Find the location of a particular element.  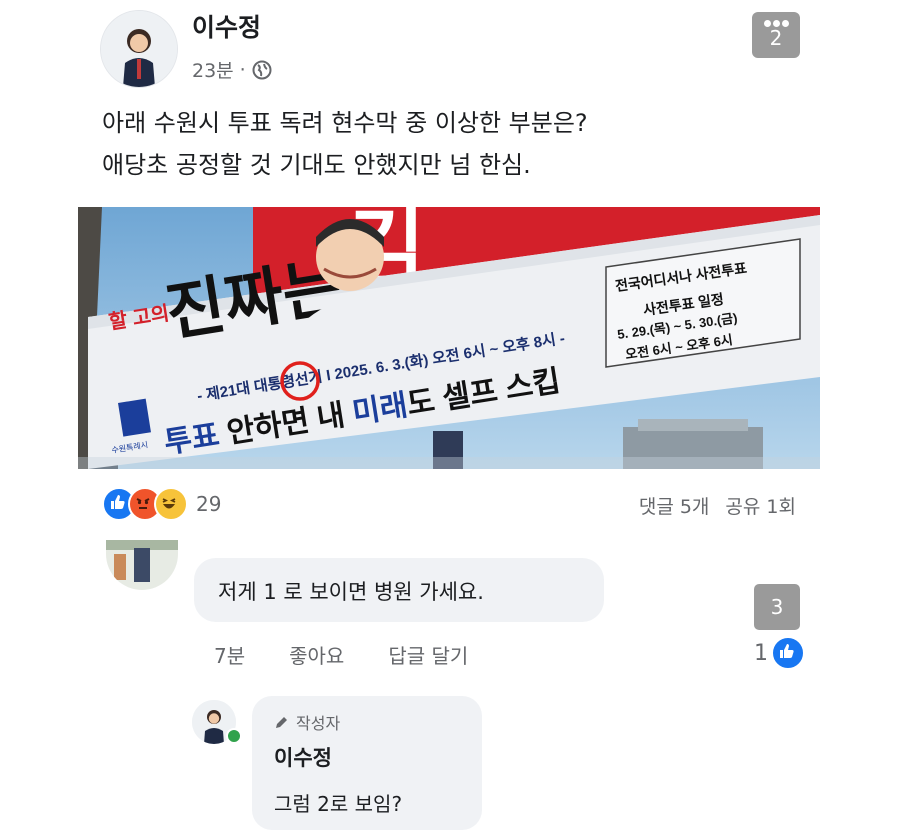

author-avatar is located at coordinates (139, 49).